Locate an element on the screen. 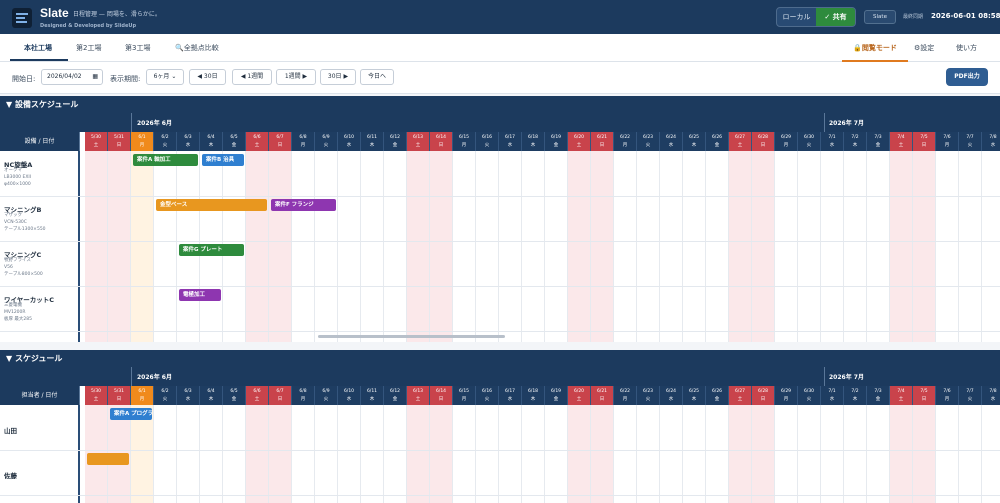 The image size is (1000, 503). start-date-input: 2026/04/02 ▦ is located at coordinates (72, 77).